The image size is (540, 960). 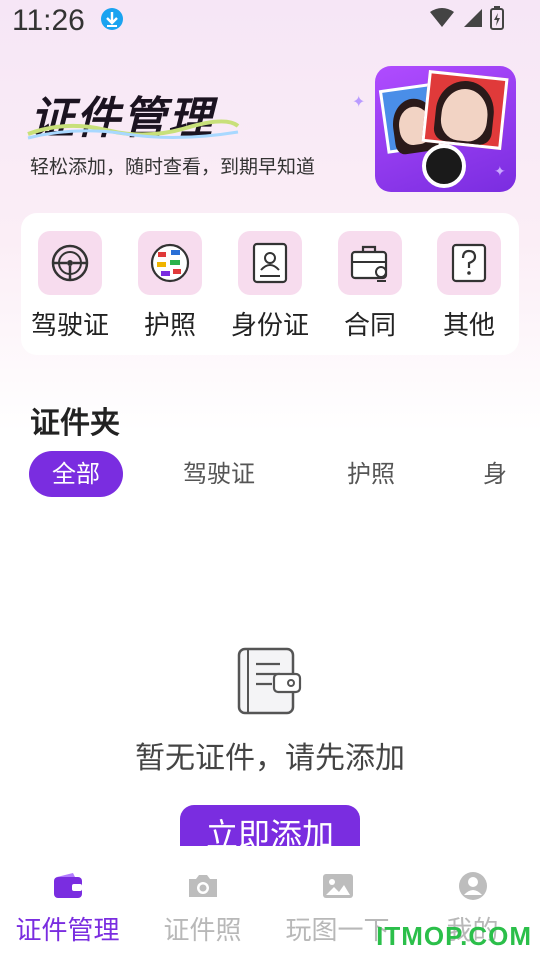 What do you see at coordinates (76, 474) in the screenshot?
I see `tab-all: 全部` at bounding box center [76, 474].